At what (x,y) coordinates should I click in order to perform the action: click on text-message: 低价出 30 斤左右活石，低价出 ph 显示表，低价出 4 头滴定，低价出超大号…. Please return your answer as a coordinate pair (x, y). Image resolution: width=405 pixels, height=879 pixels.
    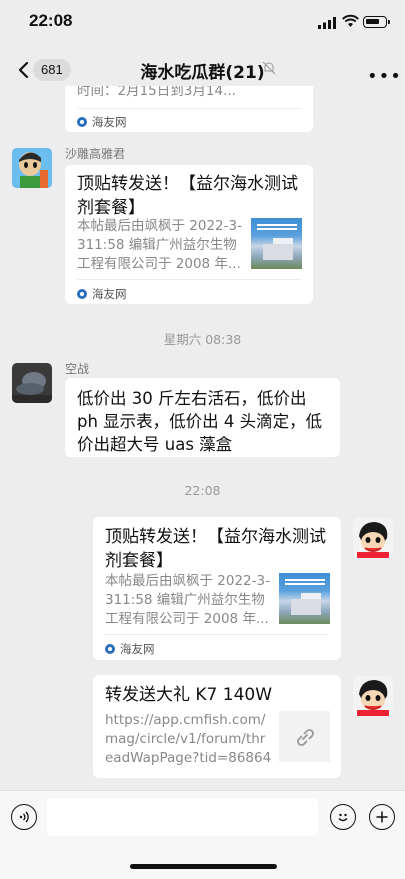
    Looking at the image, I should click on (202, 417).